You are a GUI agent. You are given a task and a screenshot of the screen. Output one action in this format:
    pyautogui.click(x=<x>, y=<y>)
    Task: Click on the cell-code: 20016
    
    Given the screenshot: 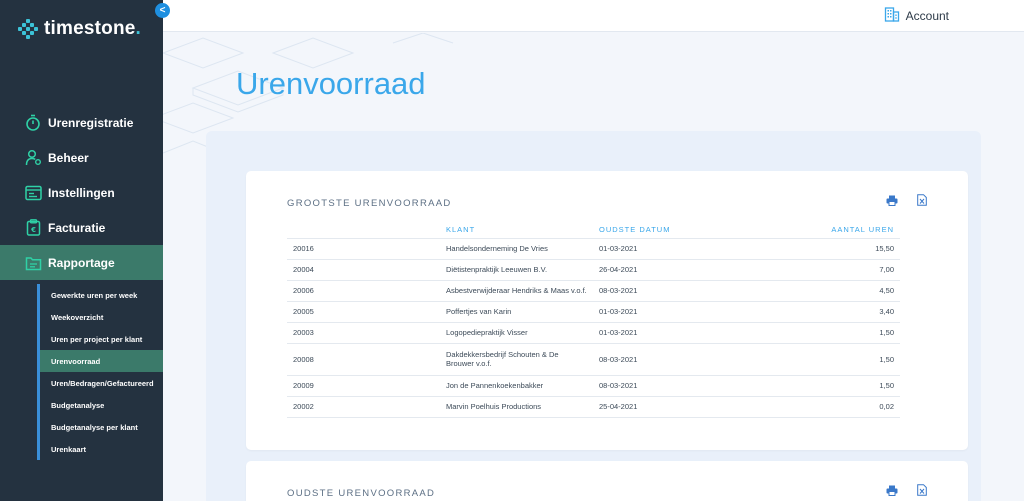 What is the action you would take?
    pyautogui.click(x=363, y=249)
    